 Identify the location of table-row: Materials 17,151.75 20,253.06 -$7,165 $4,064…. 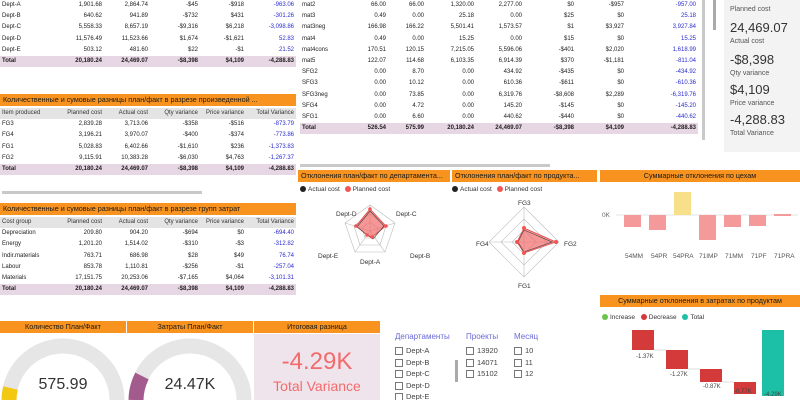
(148, 278).